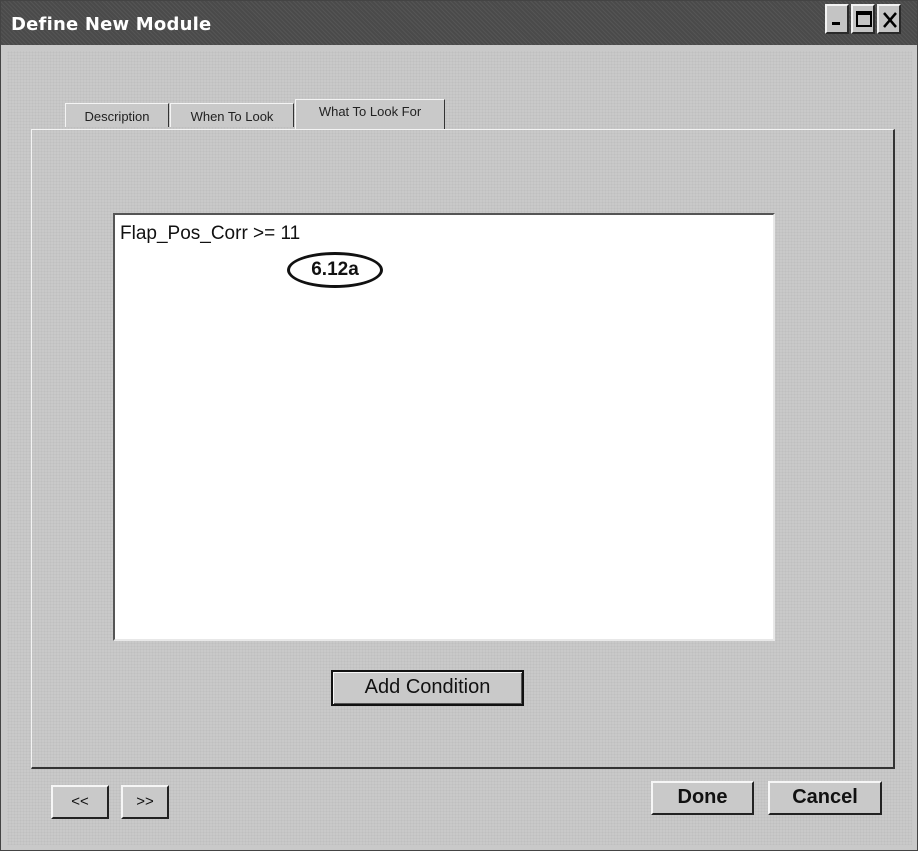 The image size is (918, 851). What do you see at coordinates (117, 115) in the screenshot?
I see `tab-description: Description` at bounding box center [117, 115].